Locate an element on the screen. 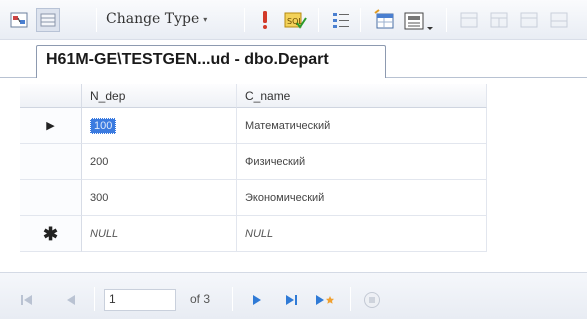 The height and width of the screenshot is (319, 587). verify-sql-button: SQL is located at coordinates (295, 20).